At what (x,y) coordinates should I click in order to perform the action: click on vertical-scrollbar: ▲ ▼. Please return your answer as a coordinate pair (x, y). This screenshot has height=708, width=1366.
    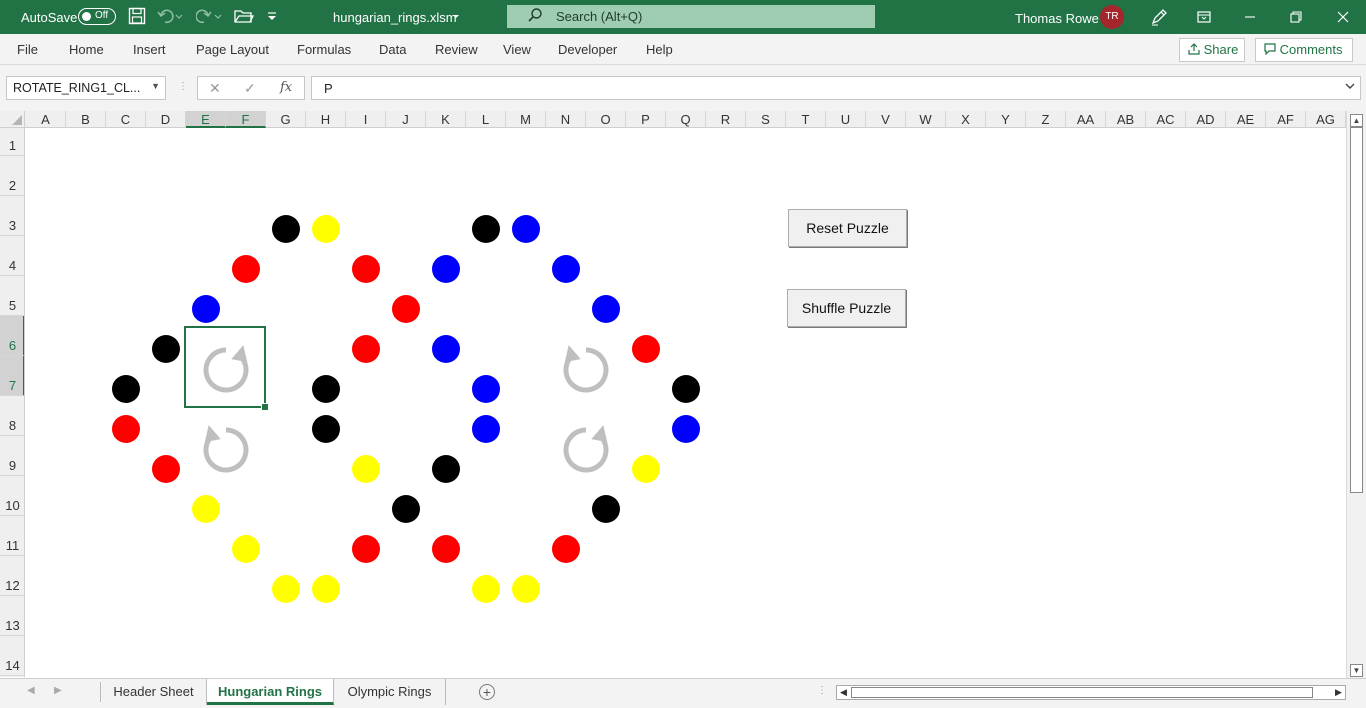
    Looking at the image, I should click on (1356, 394).